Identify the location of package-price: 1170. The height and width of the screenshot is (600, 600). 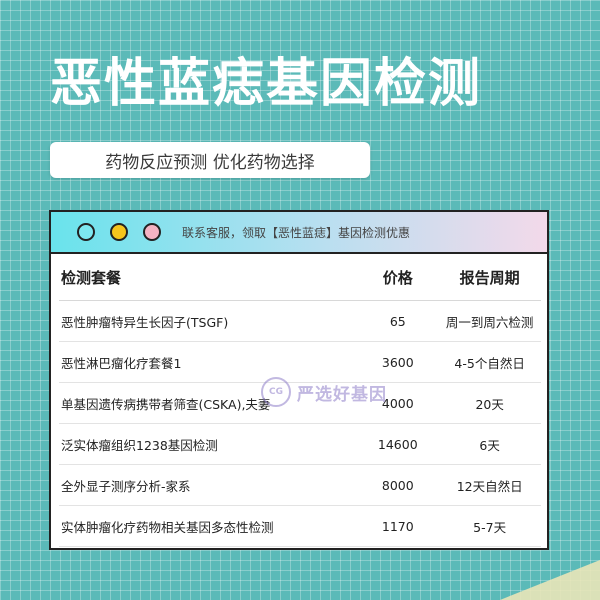
(397, 526).